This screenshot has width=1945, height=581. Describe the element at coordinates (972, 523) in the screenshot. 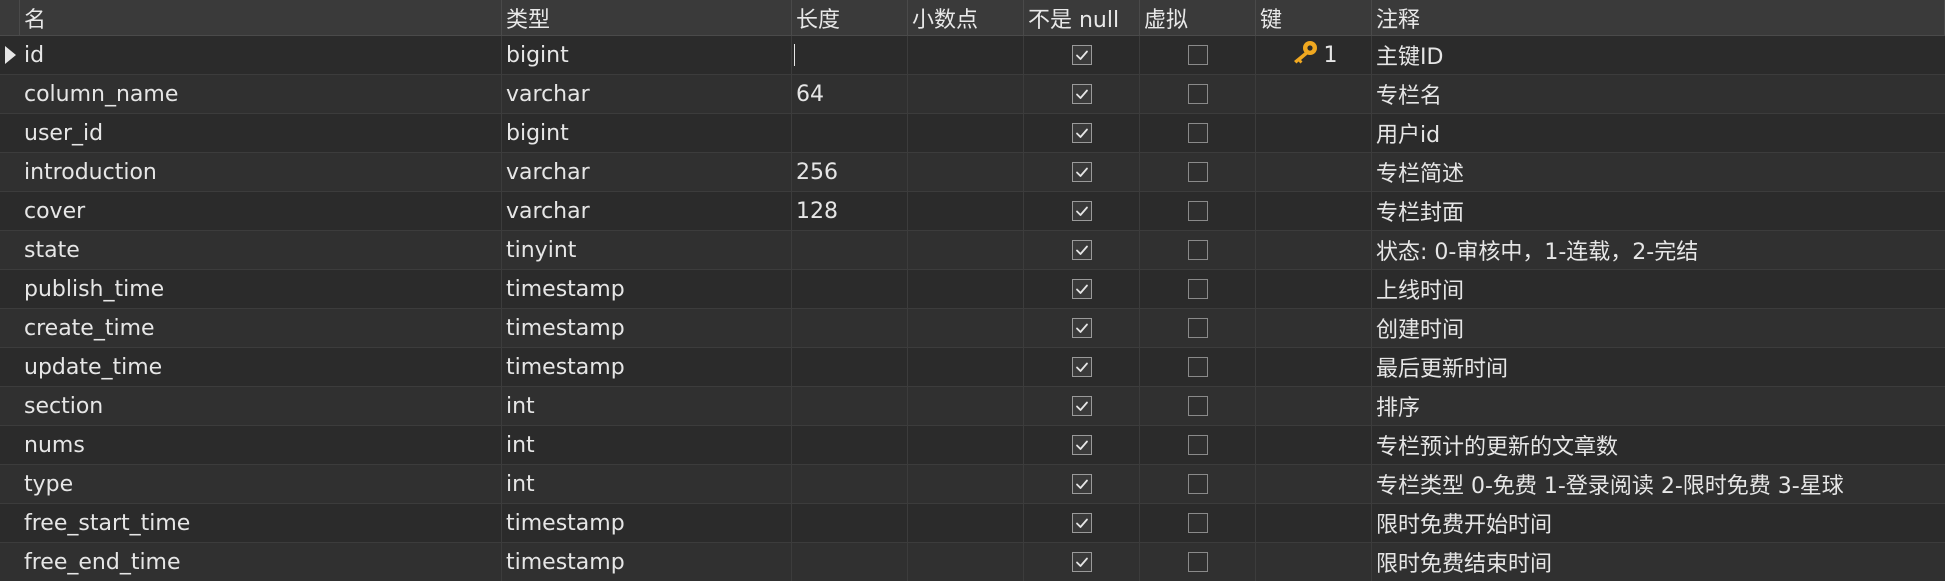

I see `table-row: free_start_time timestamp 限时免费开始时间` at that location.